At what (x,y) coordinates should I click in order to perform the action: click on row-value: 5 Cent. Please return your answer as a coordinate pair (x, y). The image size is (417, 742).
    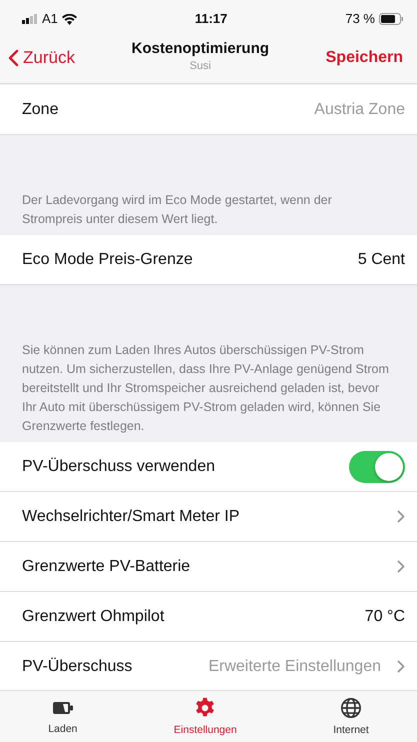
    Looking at the image, I should click on (381, 260).